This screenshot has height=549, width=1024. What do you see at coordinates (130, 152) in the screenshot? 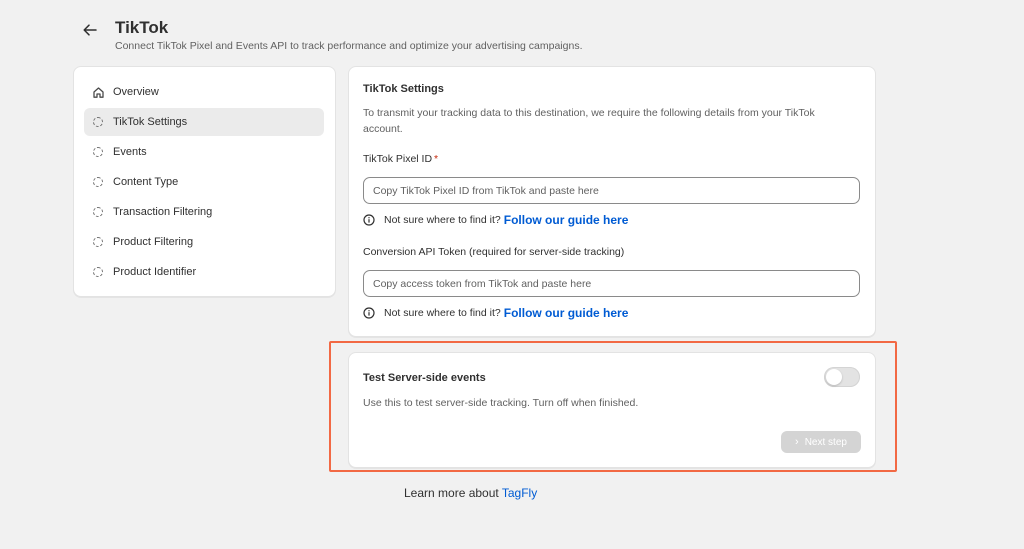
I see `sidebar-item-label: Events` at bounding box center [130, 152].